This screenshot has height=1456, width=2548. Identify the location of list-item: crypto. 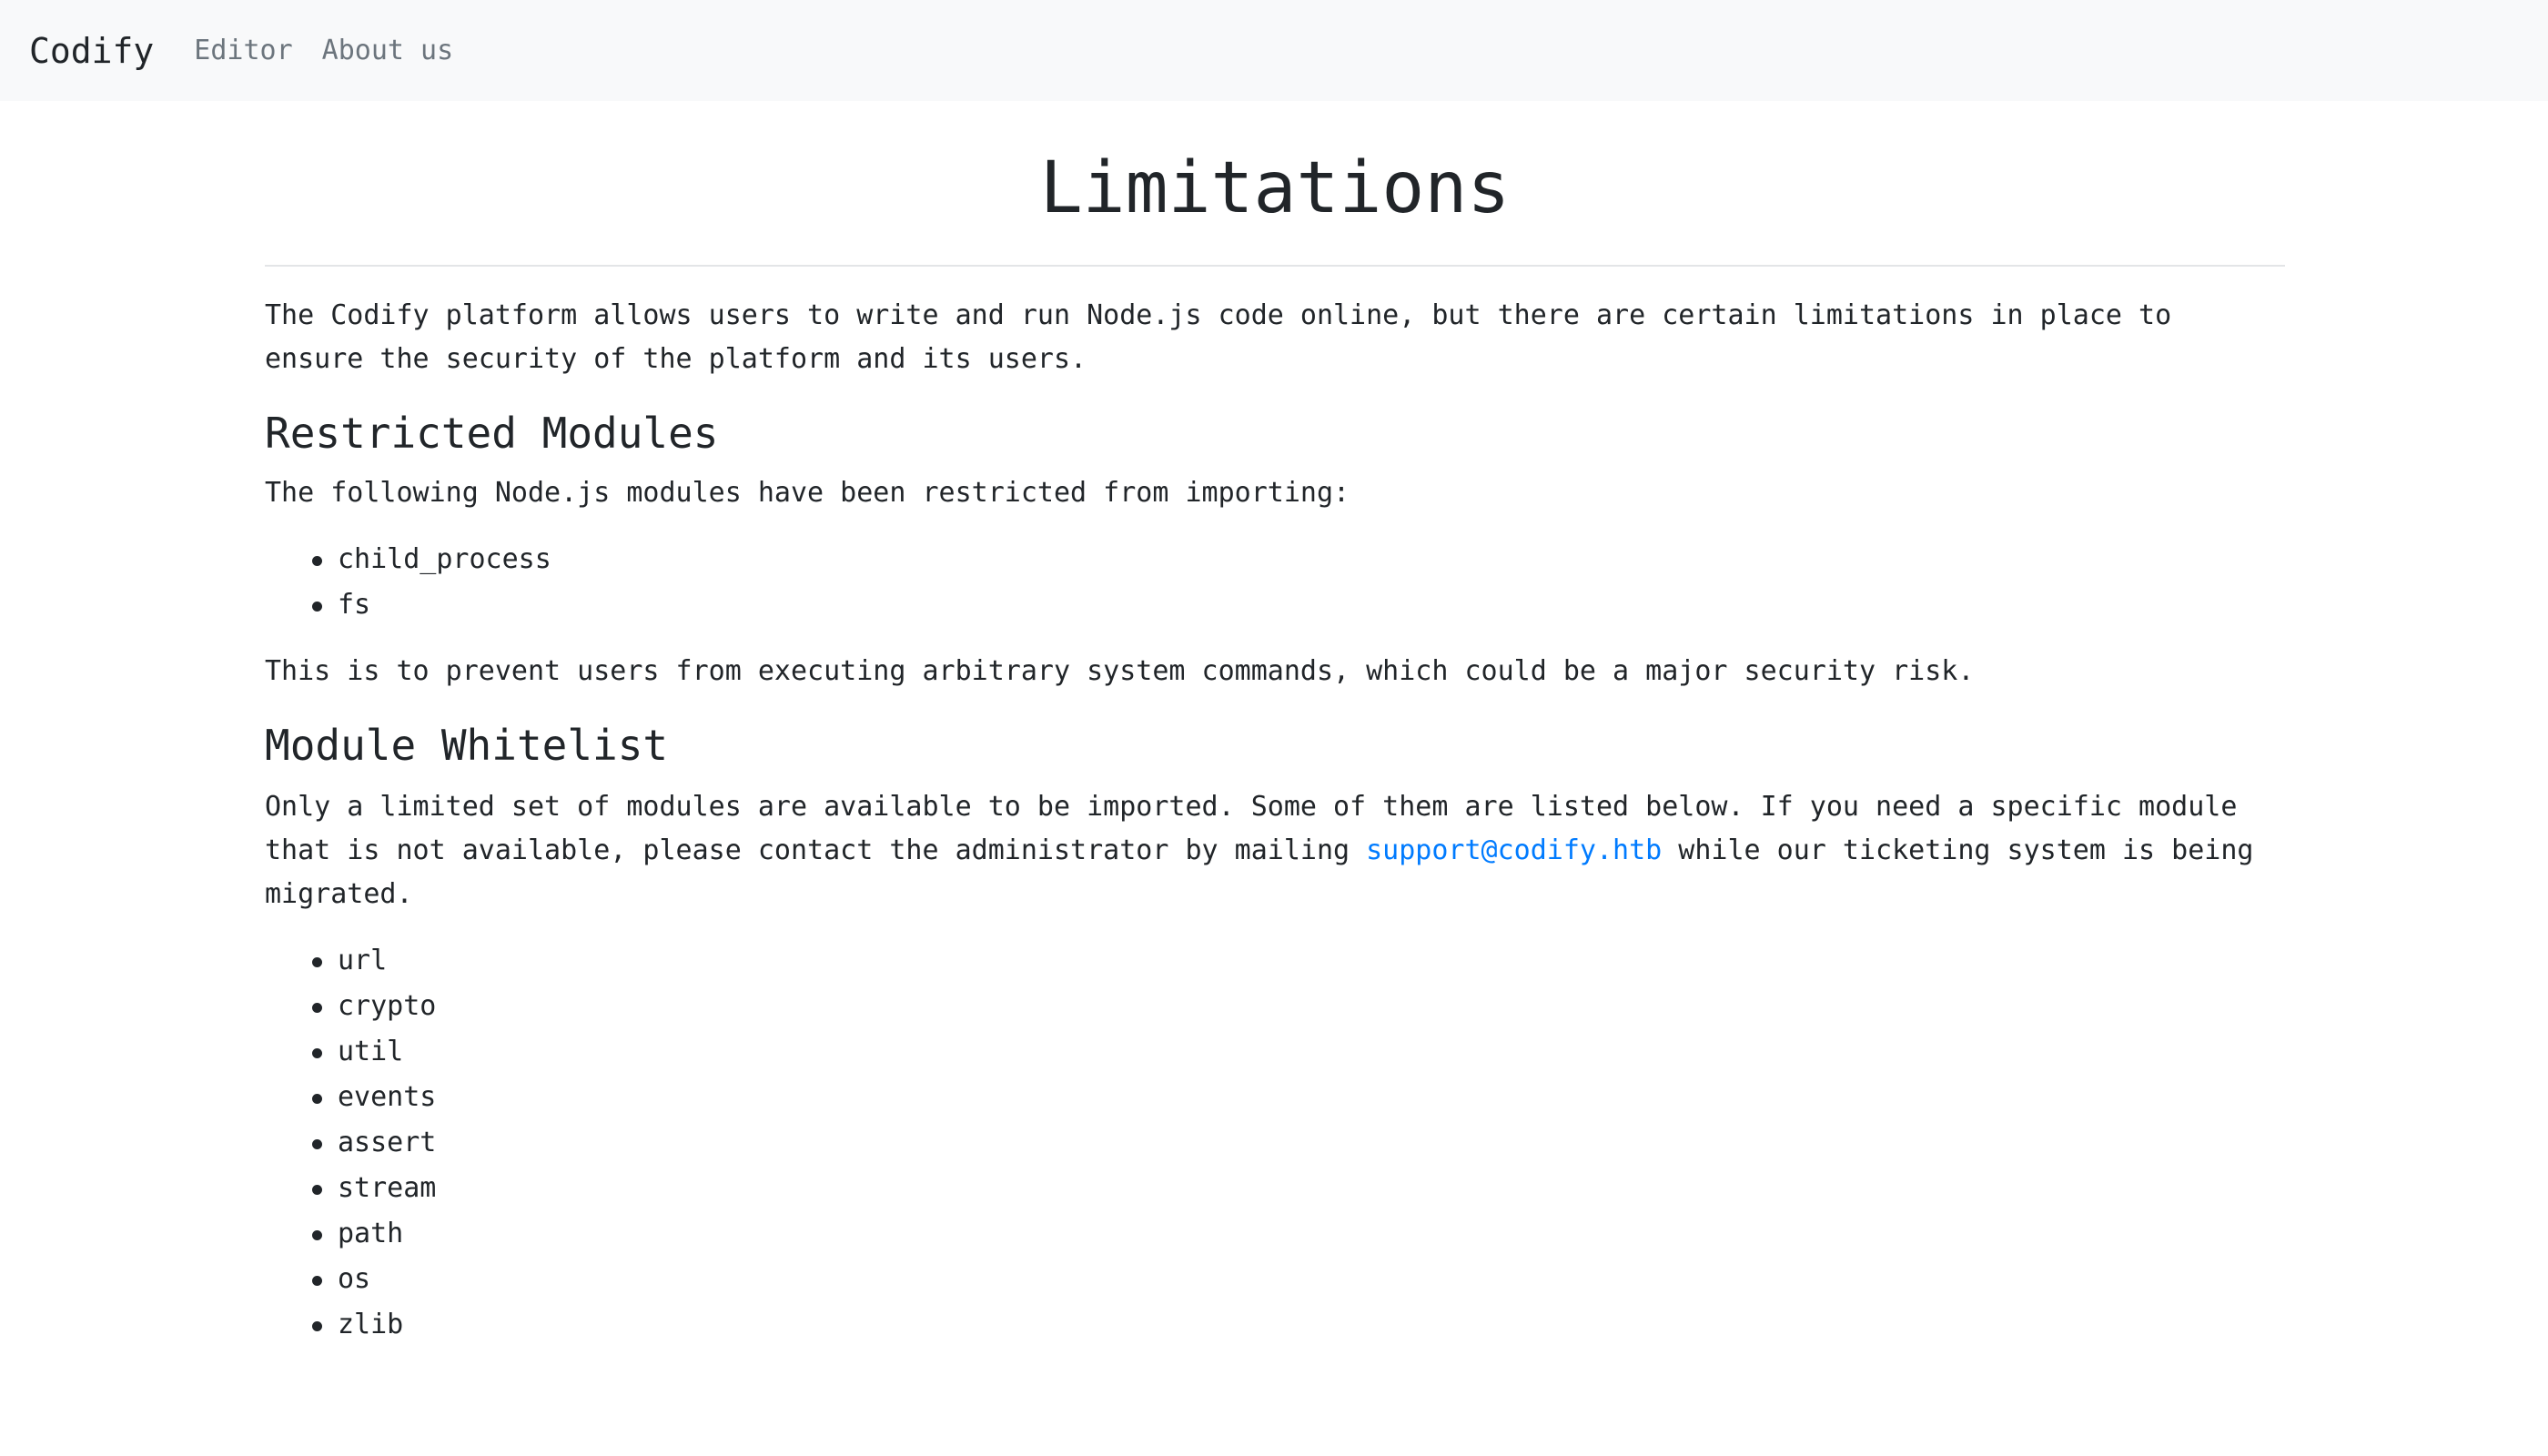
(1299, 1007).